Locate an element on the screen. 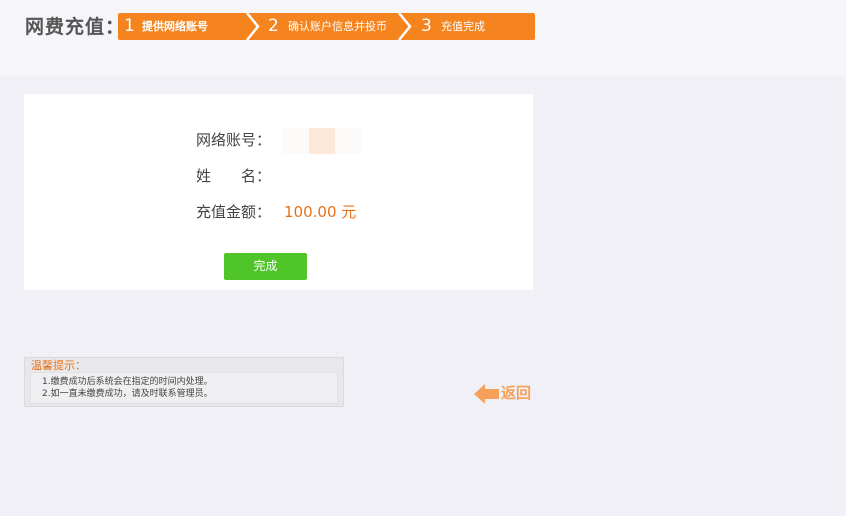  page-title: 网费充值： is located at coordinates (75, 27).